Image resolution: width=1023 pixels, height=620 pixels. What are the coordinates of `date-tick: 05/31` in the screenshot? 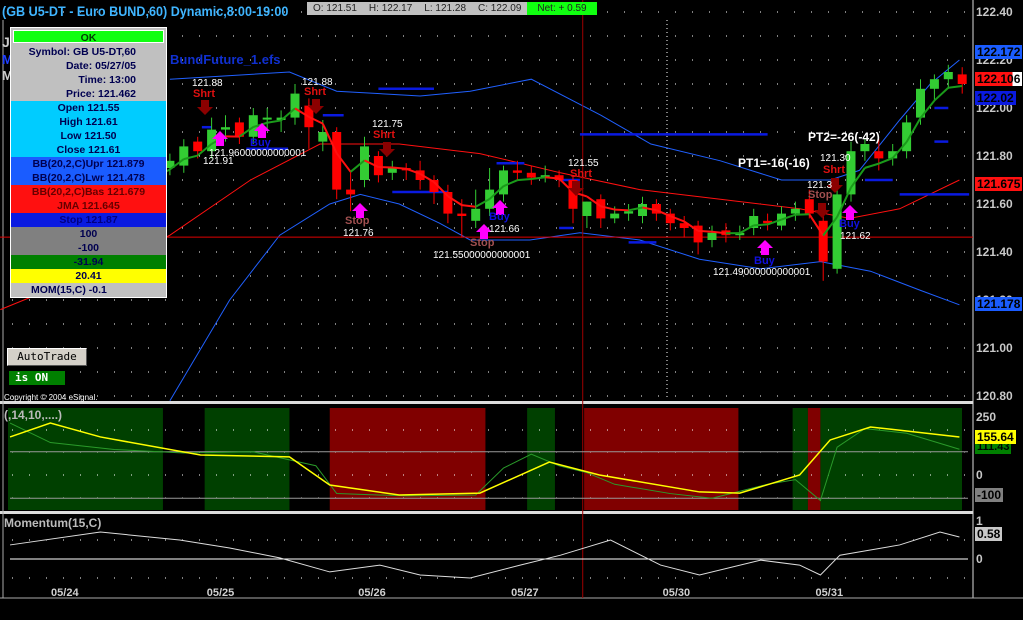 It's located at (829, 593).